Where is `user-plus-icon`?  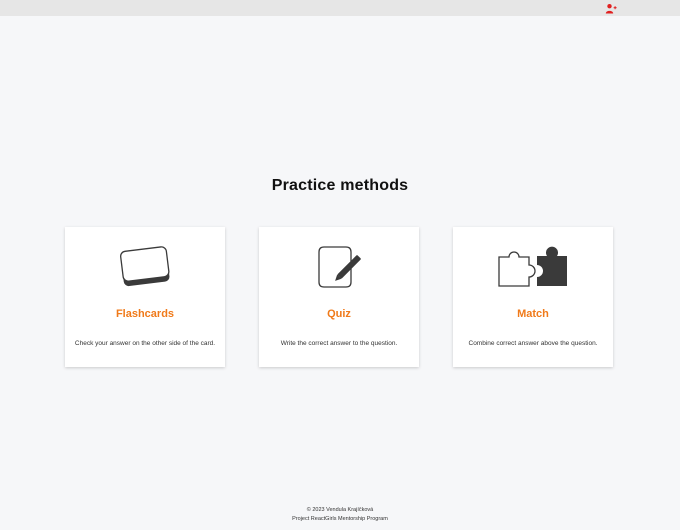
user-plus-icon is located at coordinates (611, 9).